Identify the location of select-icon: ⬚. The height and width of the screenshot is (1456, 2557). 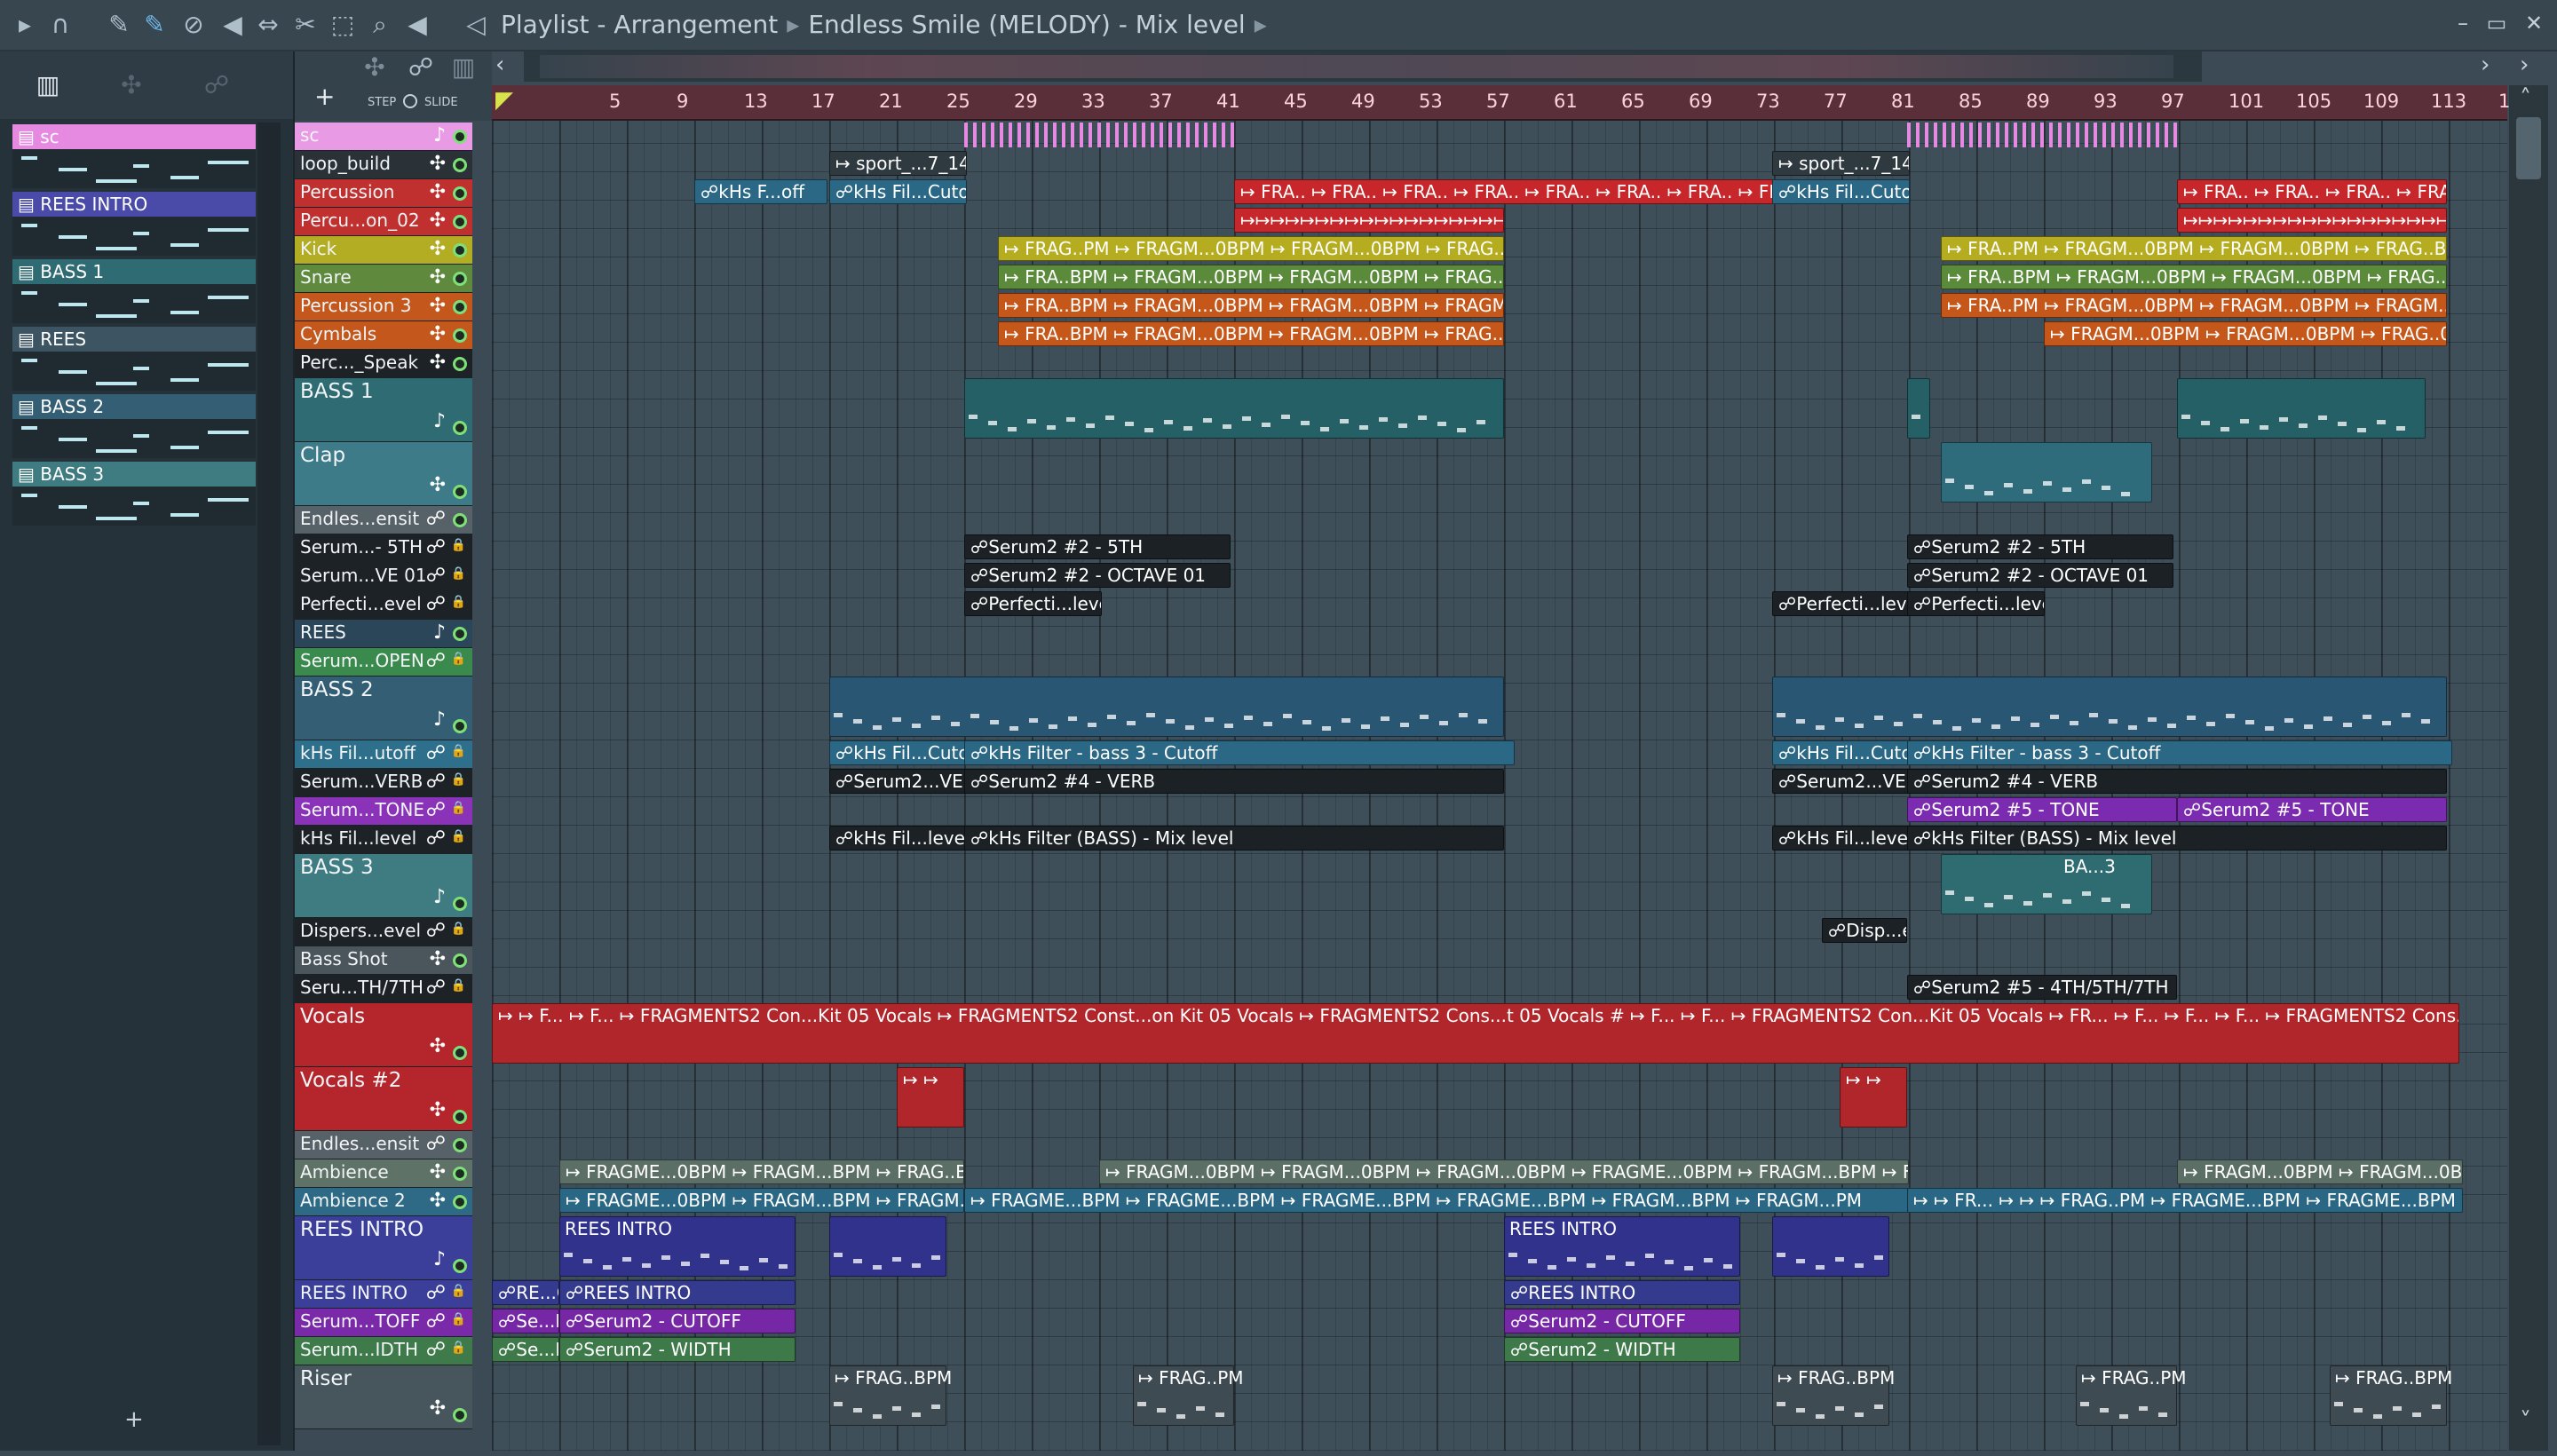
(343, 25).